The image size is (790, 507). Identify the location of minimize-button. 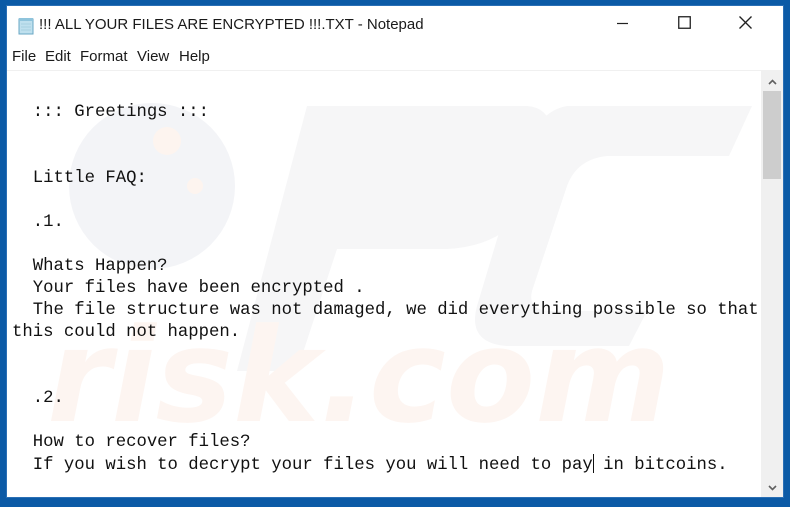
(623, 25).